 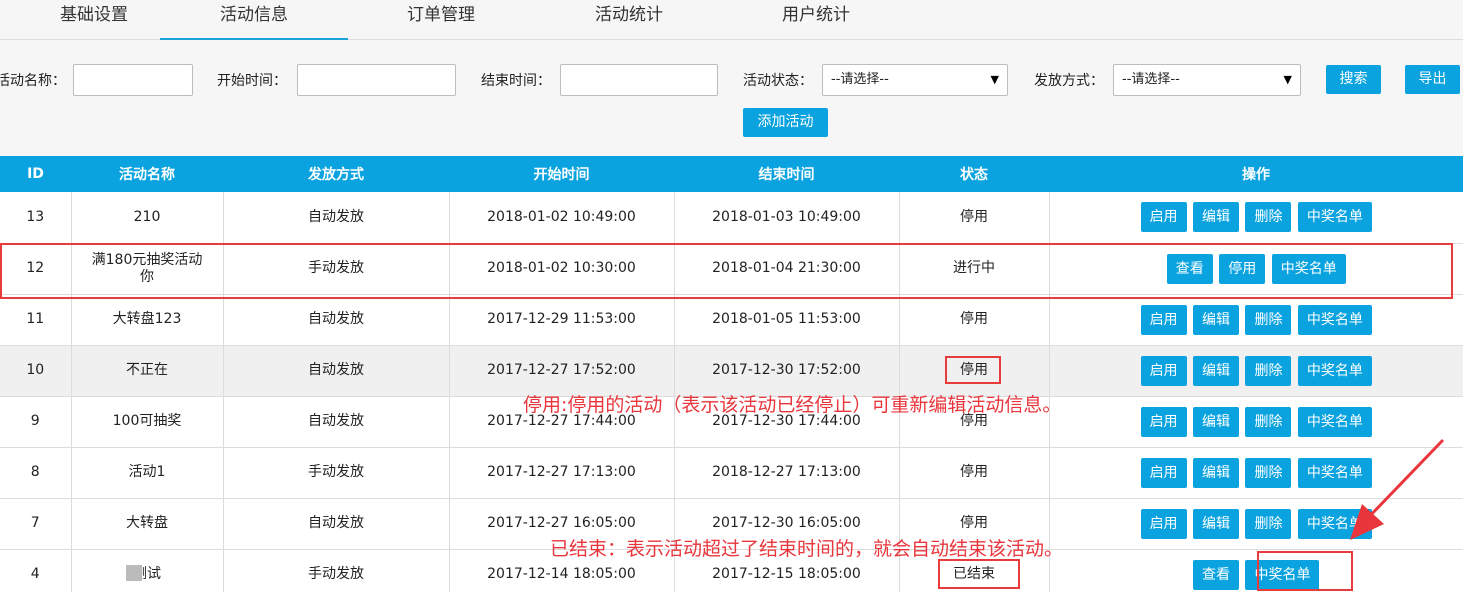 I want to click on cell-name: 活动1, so click(x=147, y=473).